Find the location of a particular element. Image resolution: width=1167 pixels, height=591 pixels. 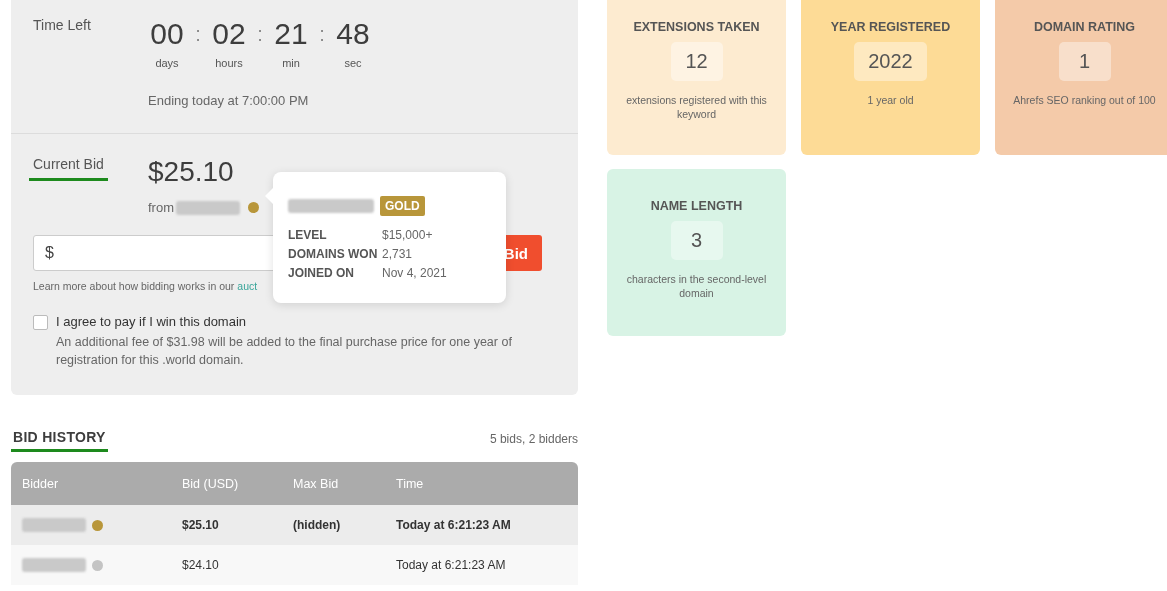

stat-note: Ahrefs SEO ranking out of 100 is located at coordinates (1084, 100).